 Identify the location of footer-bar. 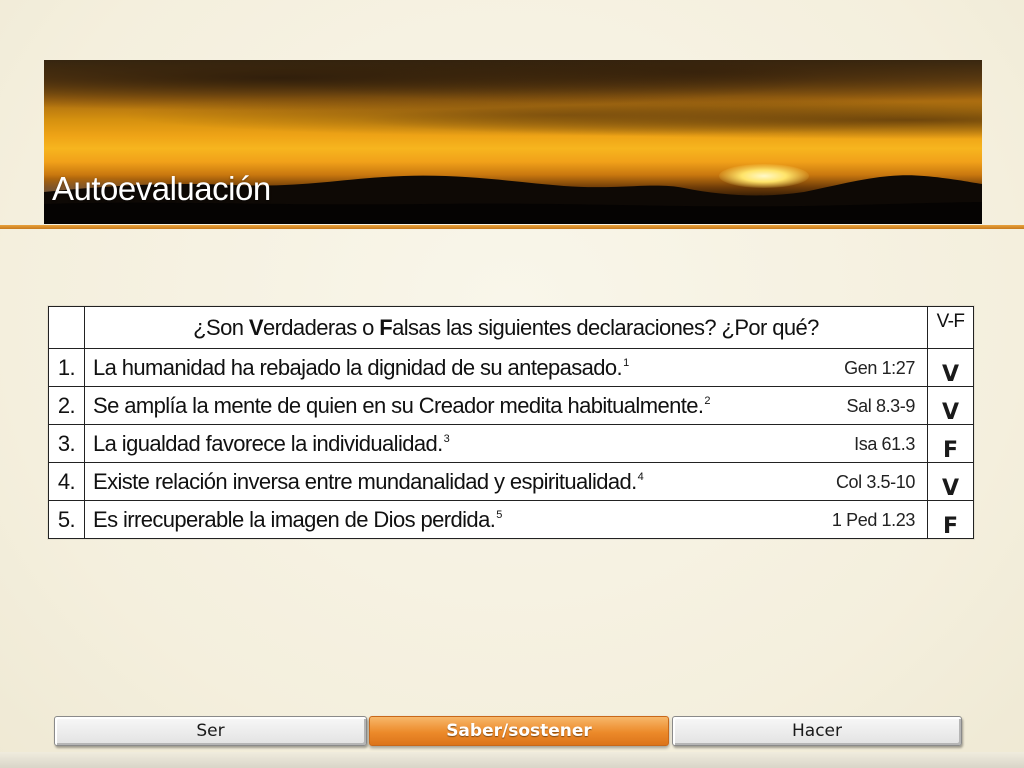
(512, 760).